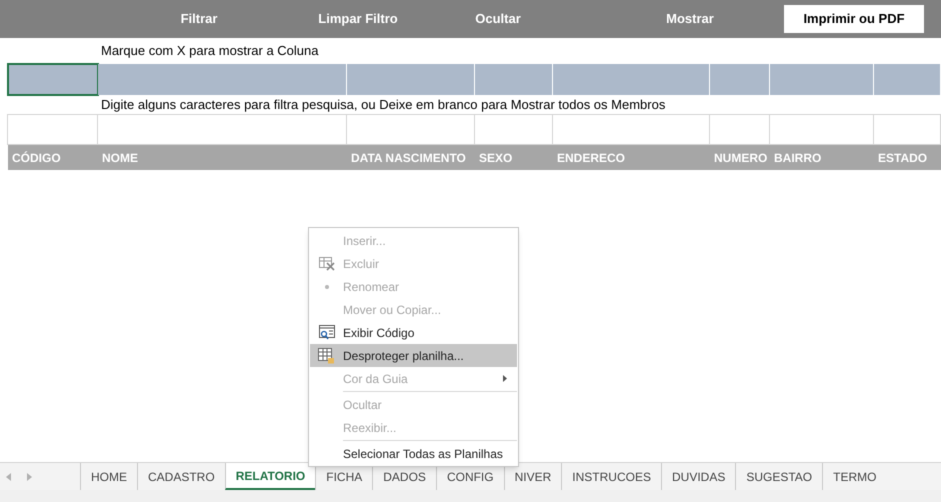 The width and height of the screenshot is (941, 502). Describe the element at coordinates (326, 332) in the screenshot. I see `magnifier-window-icon` at that location.